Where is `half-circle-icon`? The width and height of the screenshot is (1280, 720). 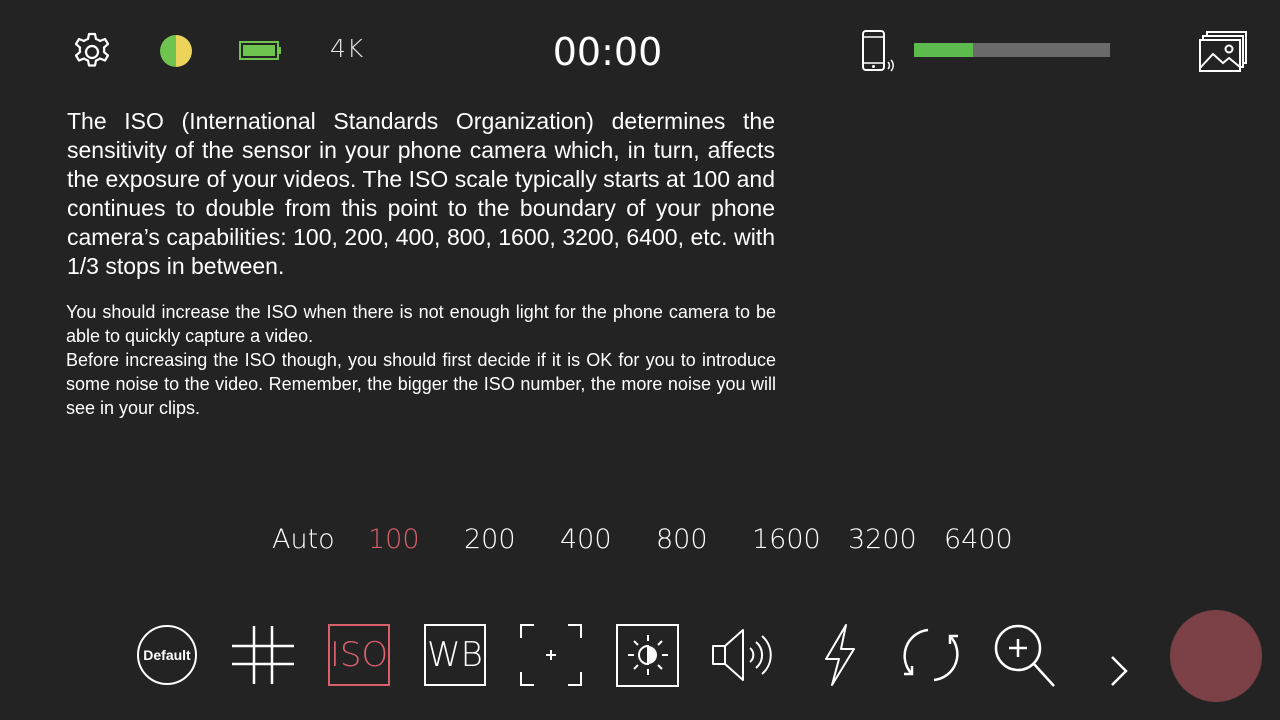
half-circle-icon is located at coordinates (176, 51).